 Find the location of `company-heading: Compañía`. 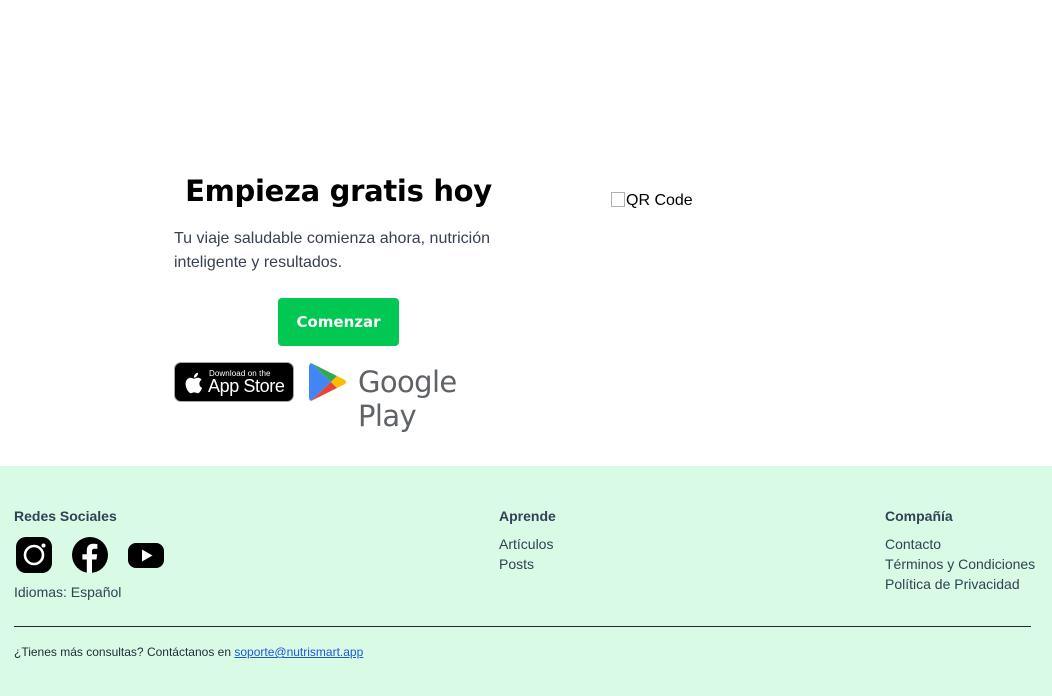

company-heading: Compañía is located at coordinates (919, 516).